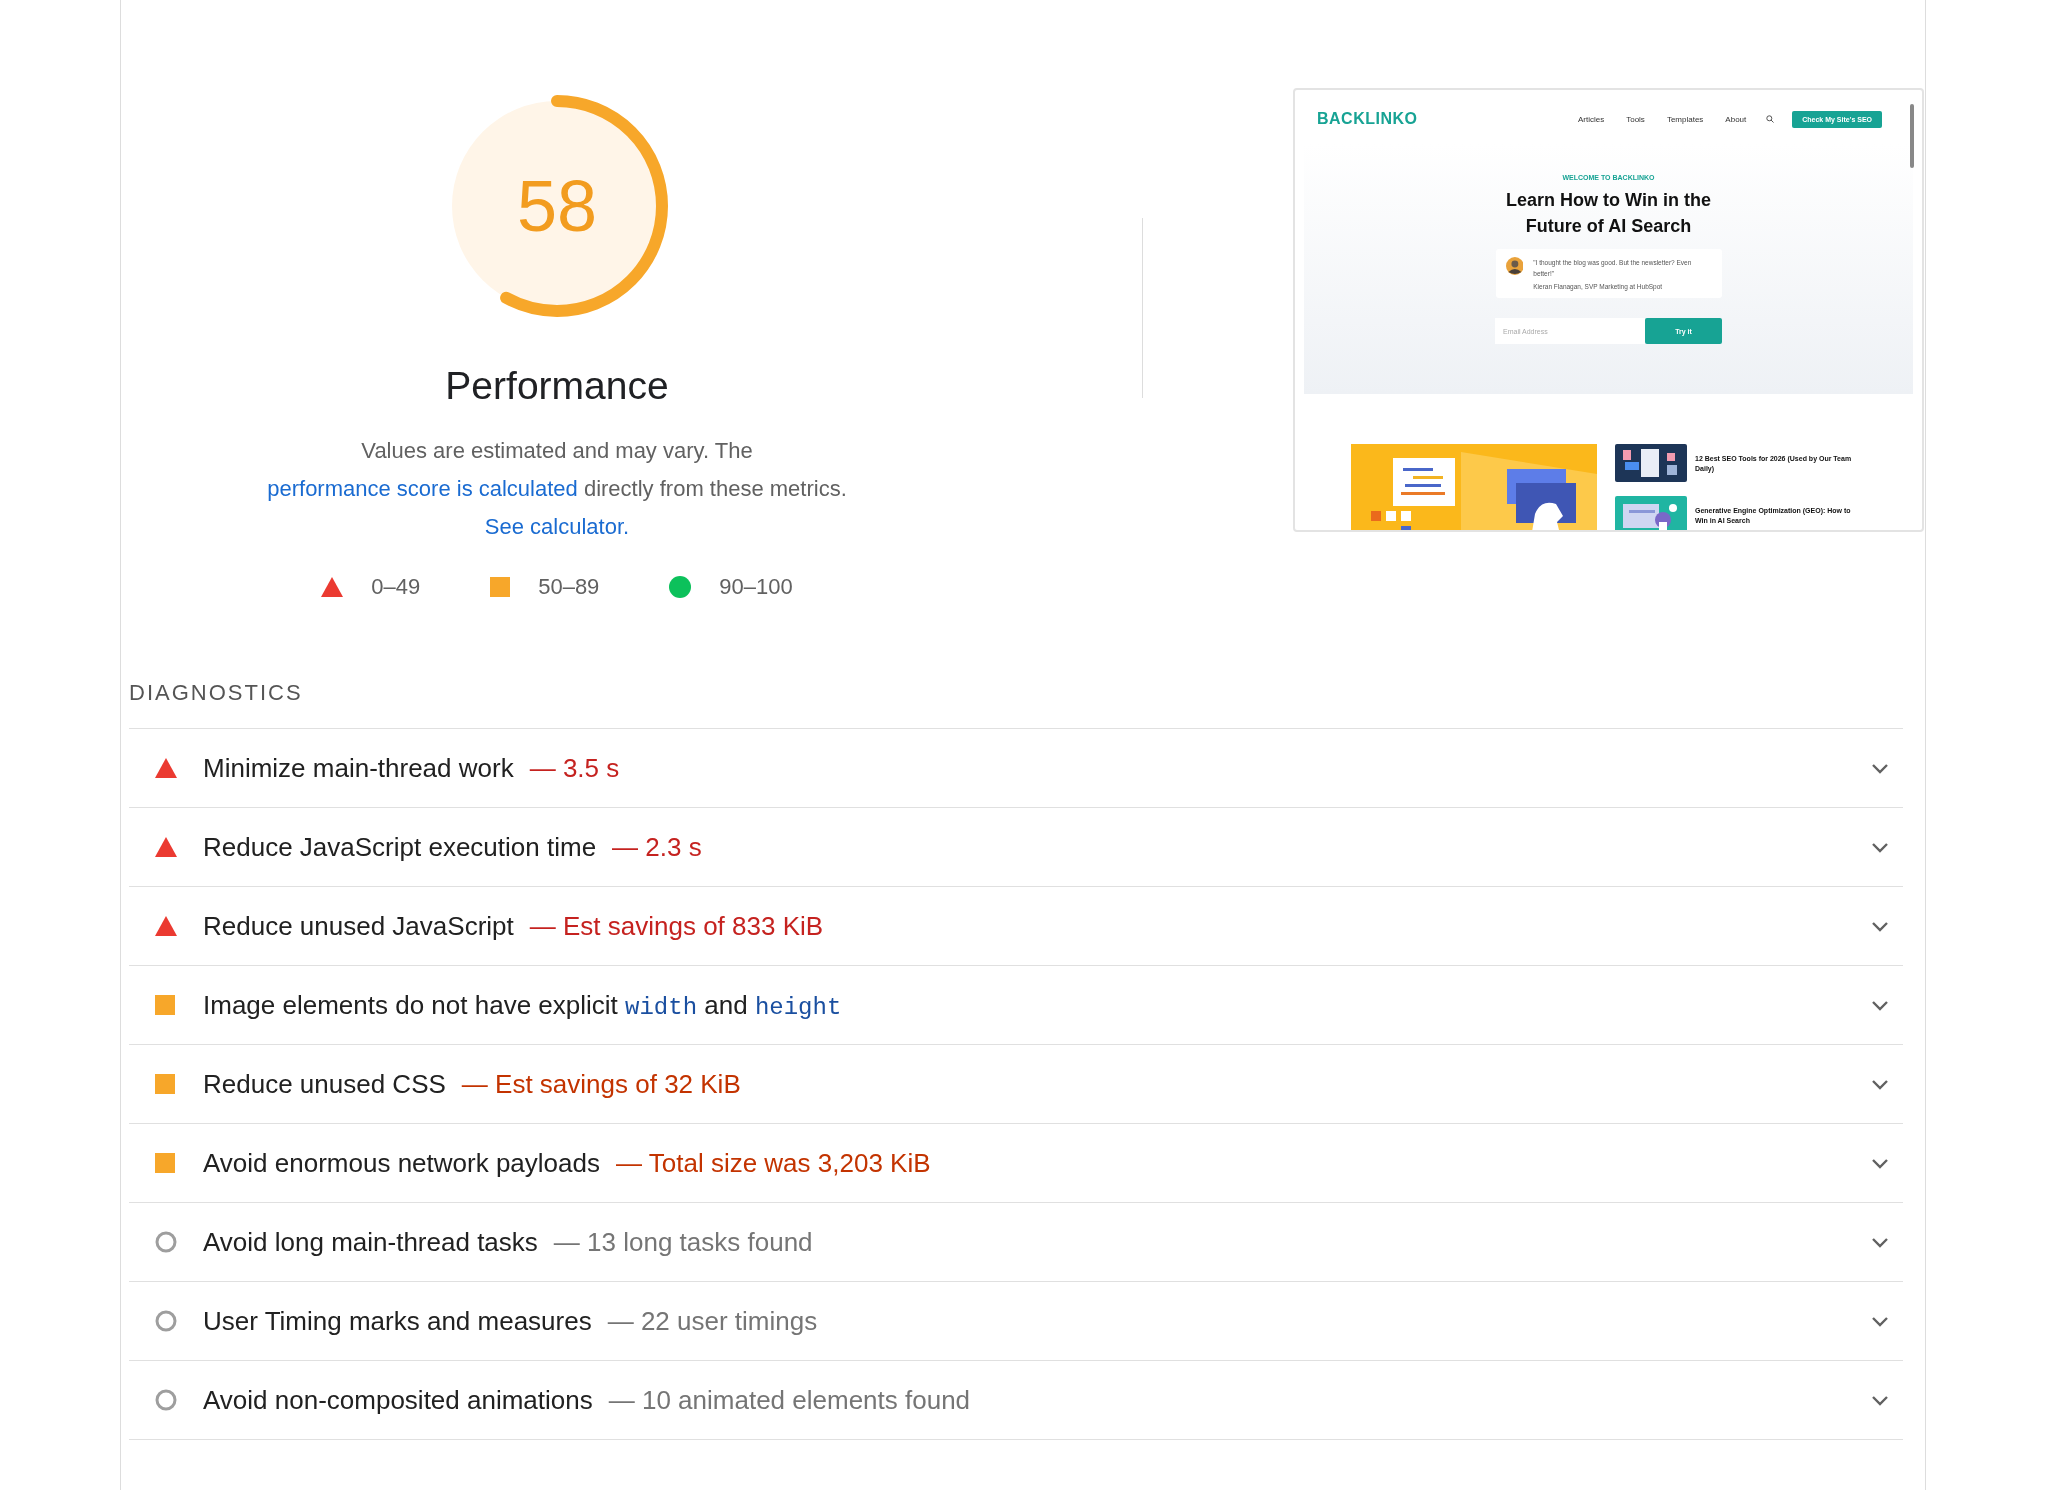 The image size is (2048, 1490). I want to click on diagnostic-detail: — 10 animated elements found, so click(789, 1400).